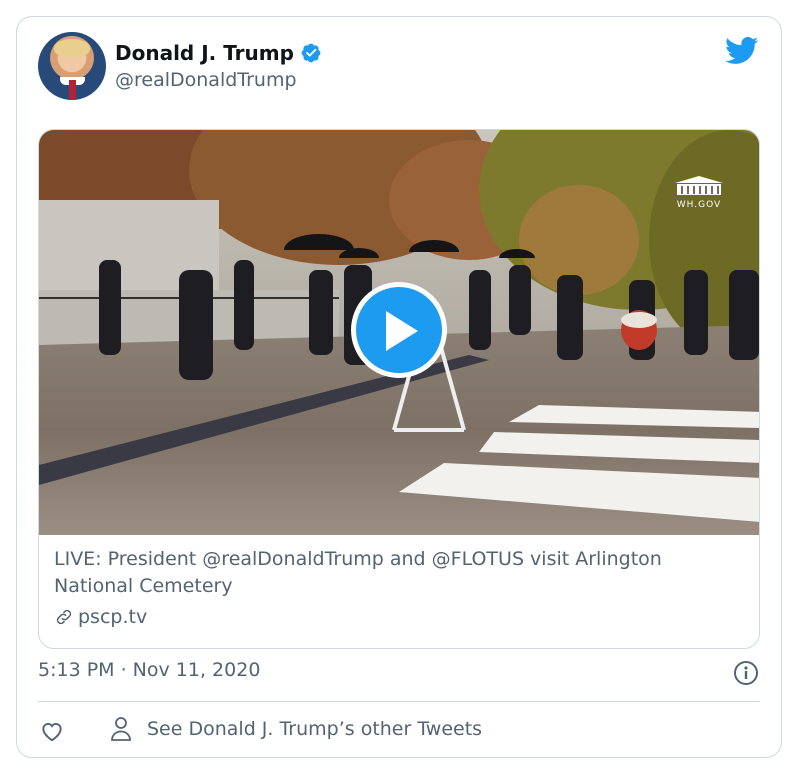 The image size is (799, 777). I want to click on see-other-tweets-link: See Donald J. Trump’s other Tweets, so click(295, 729).